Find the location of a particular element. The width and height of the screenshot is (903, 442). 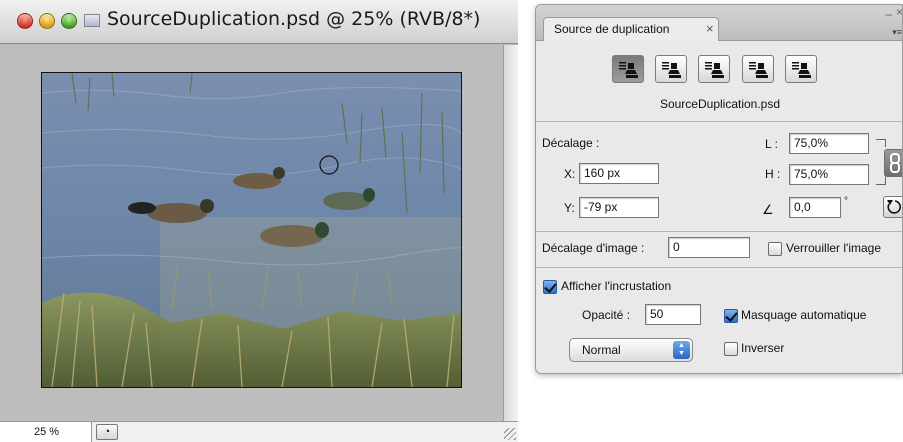

blend-mode-value: Normal is located at coordinates (601, 350).